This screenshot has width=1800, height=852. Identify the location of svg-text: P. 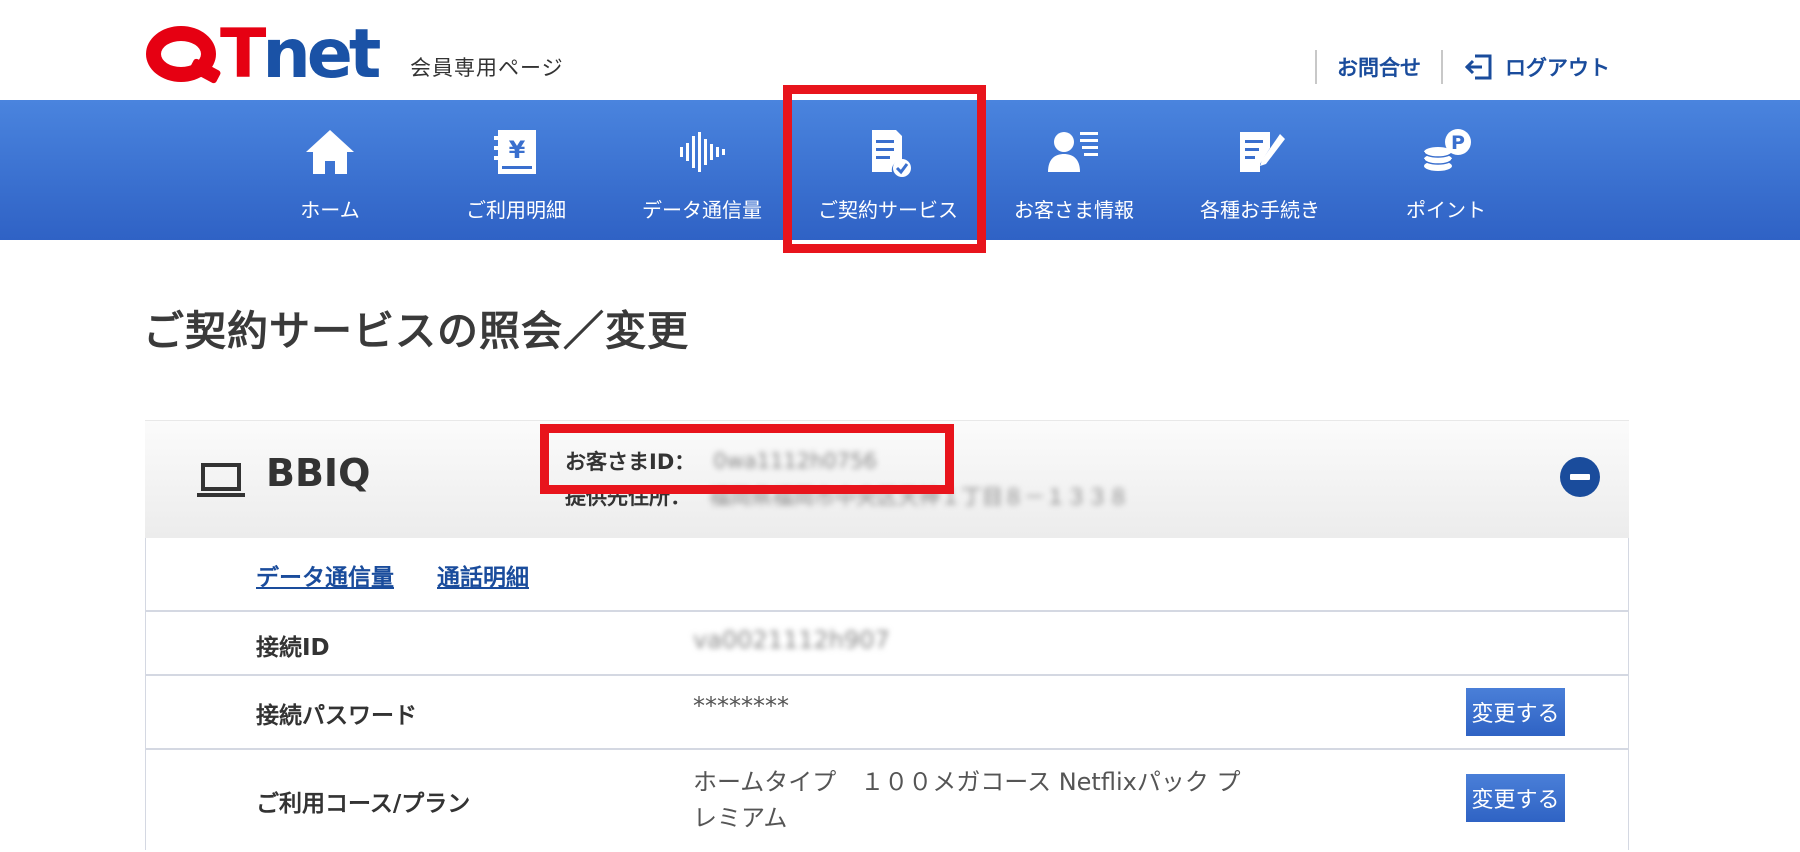
(1458, 143).